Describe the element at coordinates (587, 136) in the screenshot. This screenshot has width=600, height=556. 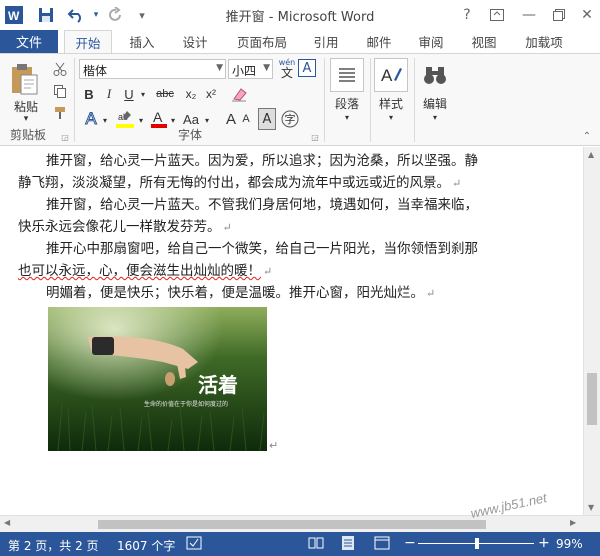
I see `collapse-ribbon-icon: ⌃` at that location.